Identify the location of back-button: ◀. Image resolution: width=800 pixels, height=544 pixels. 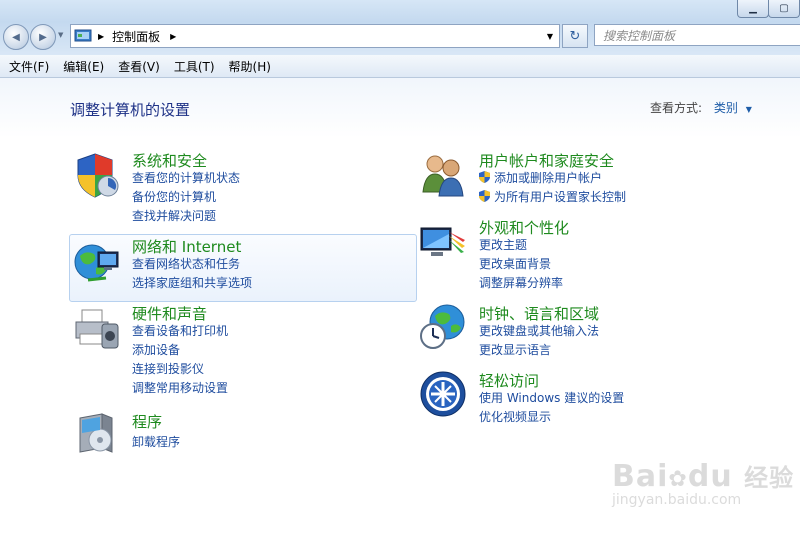
(16, 37).